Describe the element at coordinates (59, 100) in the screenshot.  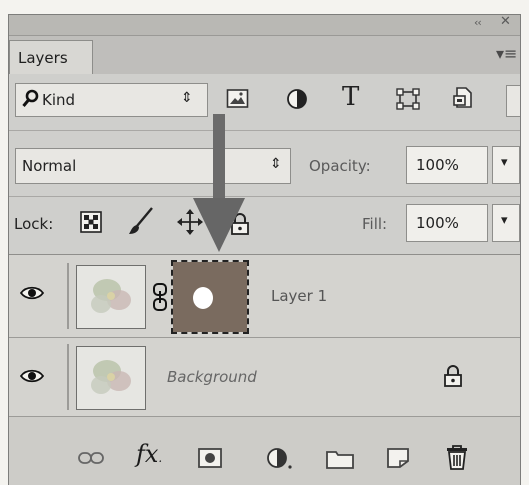
I see `filter-kind-label: Kind` at that location.